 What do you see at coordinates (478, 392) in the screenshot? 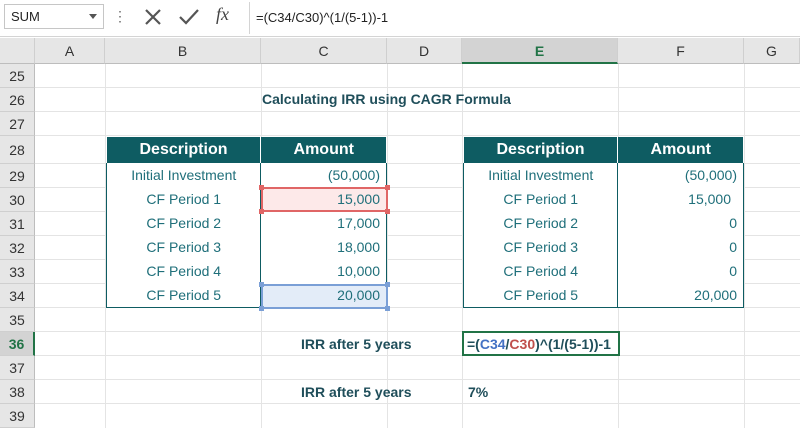
I see `irr-result: 7%` at bounding box center [478, 392].